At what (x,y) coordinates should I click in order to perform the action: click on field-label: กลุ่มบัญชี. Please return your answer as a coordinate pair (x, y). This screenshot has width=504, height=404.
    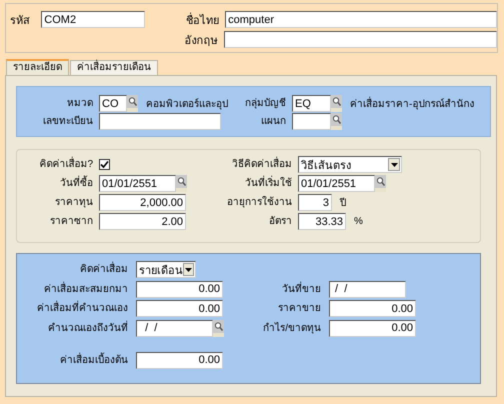
    Looking at the image, I should click on (265, 103).